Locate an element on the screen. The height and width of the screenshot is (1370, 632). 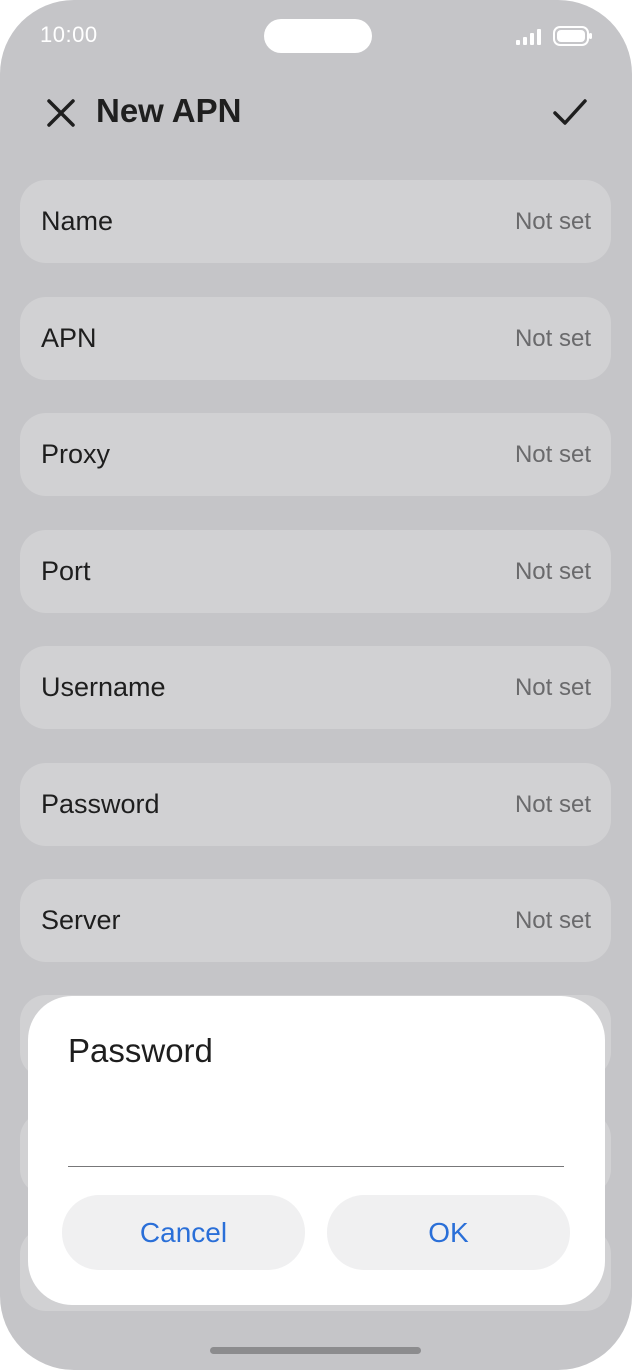
status-time: 10:00 is located at coordinates (69, 34).